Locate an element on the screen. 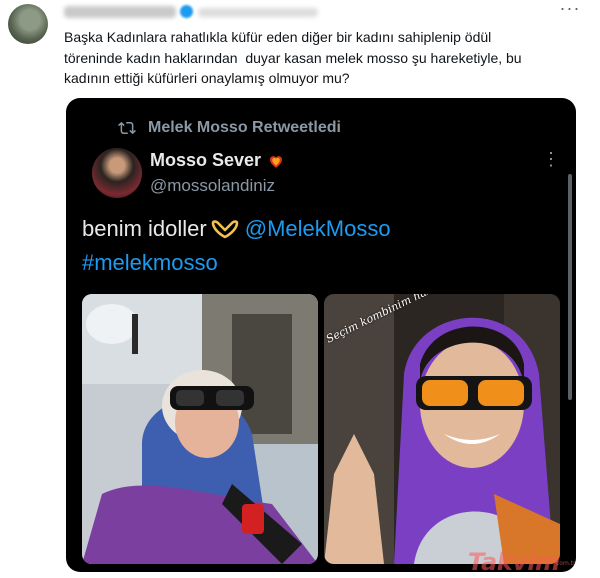  embedded-more-button: ⋮ is located at coordinates (551, 164).